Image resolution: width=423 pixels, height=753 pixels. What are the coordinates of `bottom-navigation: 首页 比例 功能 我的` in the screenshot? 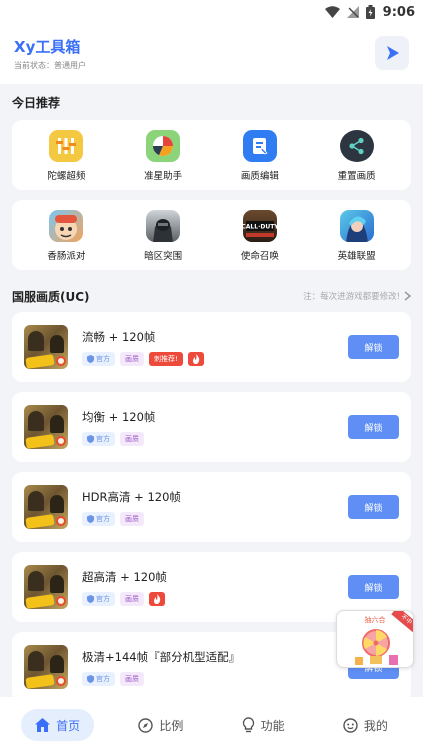 It's located at (211, 725).